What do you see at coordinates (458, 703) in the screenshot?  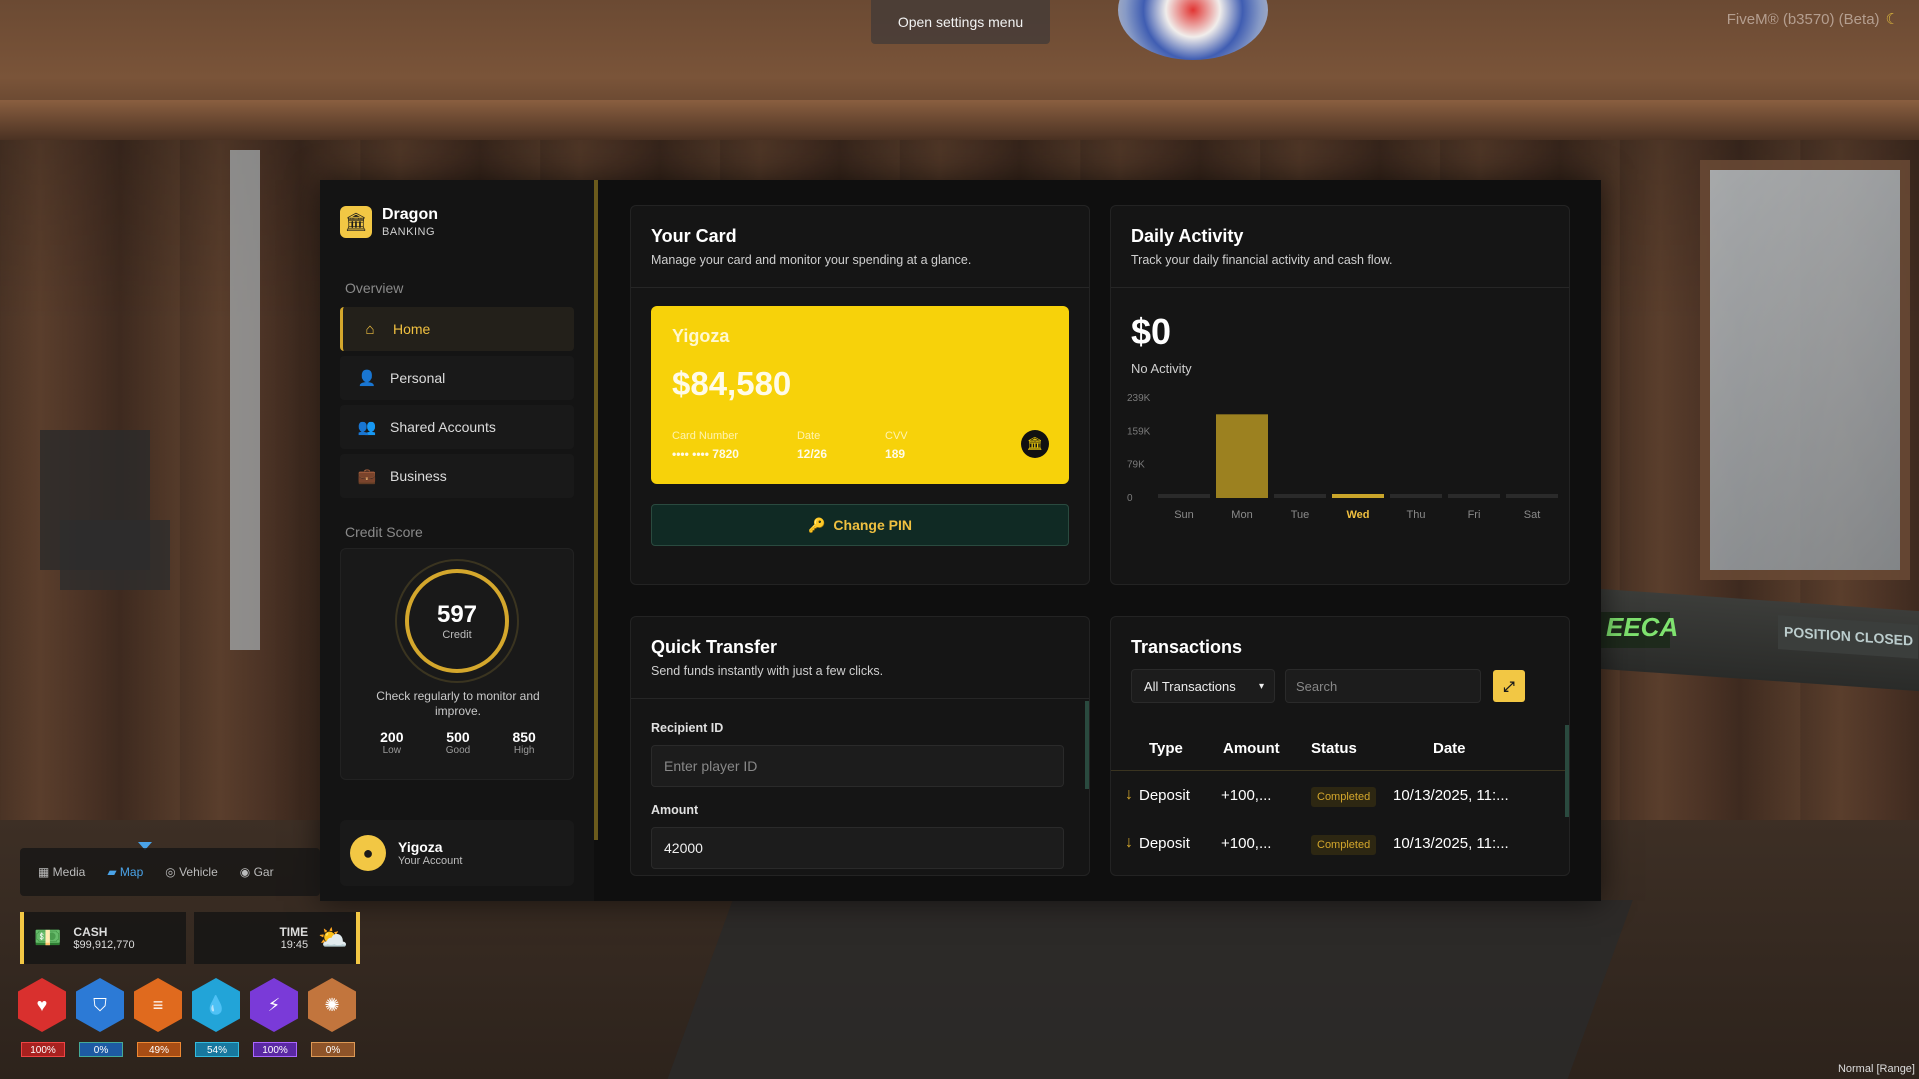 I see `credit-description: Check regularly to monitor and improve.` at bounding box center [458, 703].